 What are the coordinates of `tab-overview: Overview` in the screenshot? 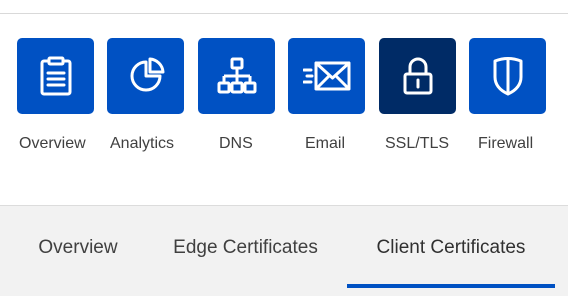 It's located at (78, 248).